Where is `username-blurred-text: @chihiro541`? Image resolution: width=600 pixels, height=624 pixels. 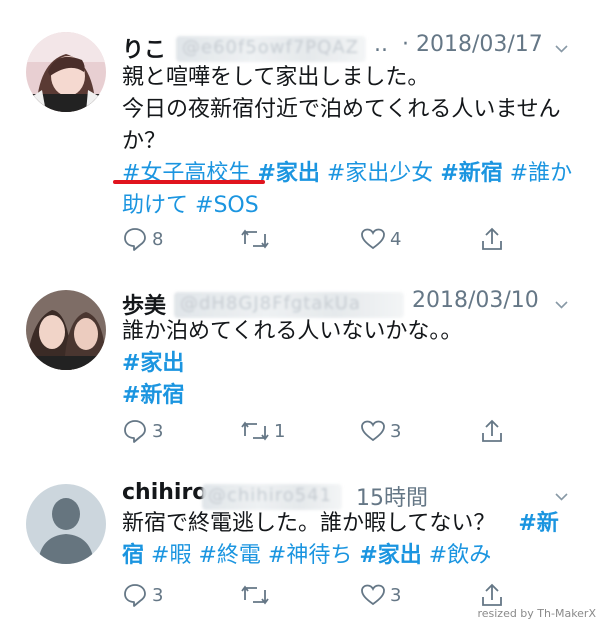
username-blurred-text: @chihiro541 is located at coordinates (270, 495).